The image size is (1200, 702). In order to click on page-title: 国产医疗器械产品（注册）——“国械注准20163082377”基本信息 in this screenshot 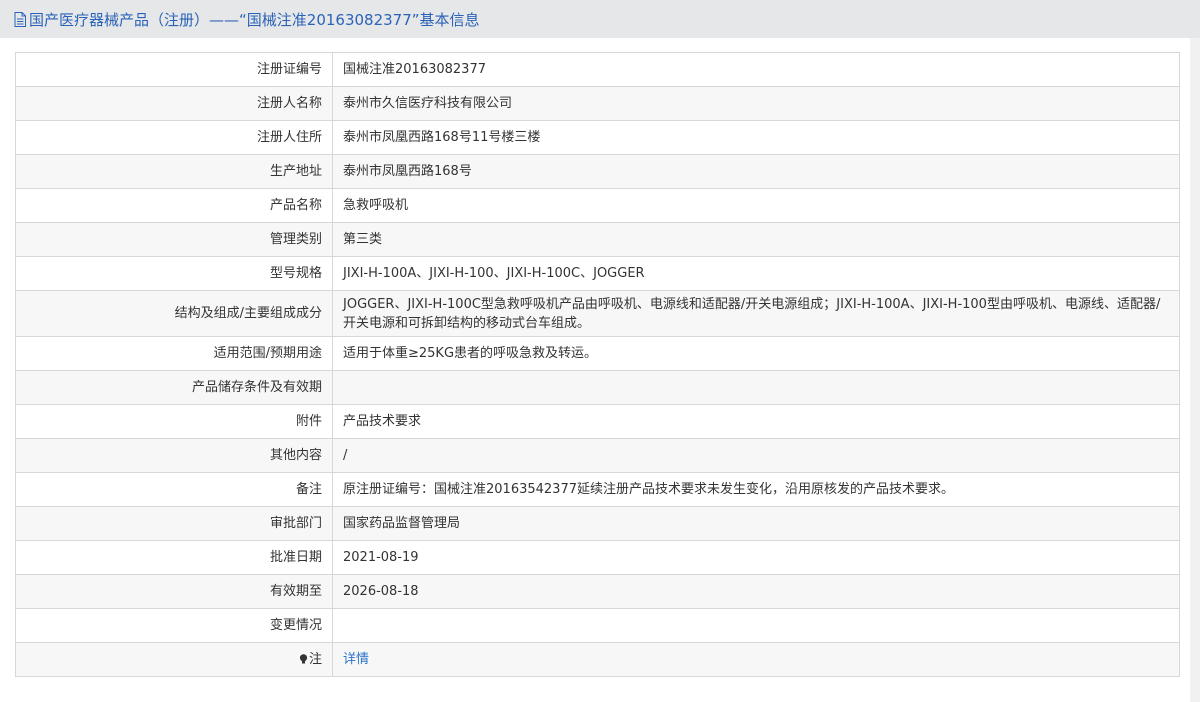, I will do `click(254, 19)`.